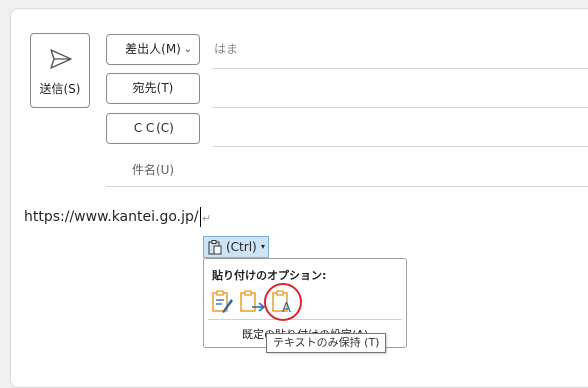 The image size is (588, 388). Describe the element at coordinates (269, 275) in the screenshot. I see `paste-options-title: 貼り付けのオプション:` at that location.